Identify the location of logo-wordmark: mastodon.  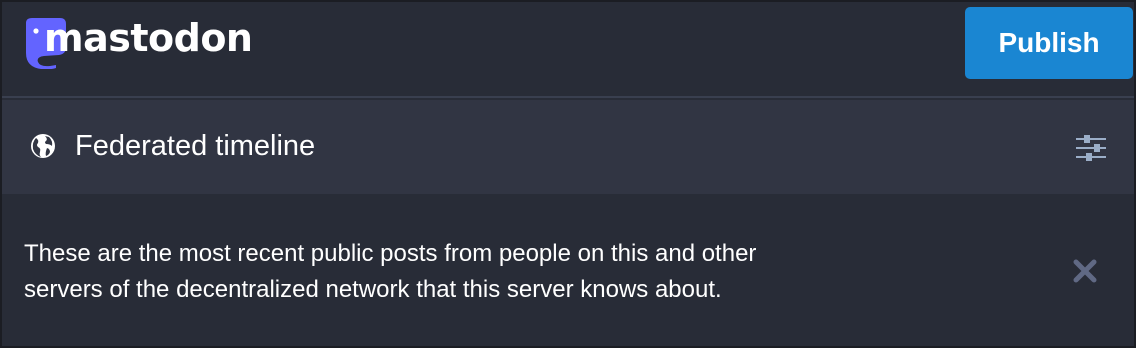
(148, 38).